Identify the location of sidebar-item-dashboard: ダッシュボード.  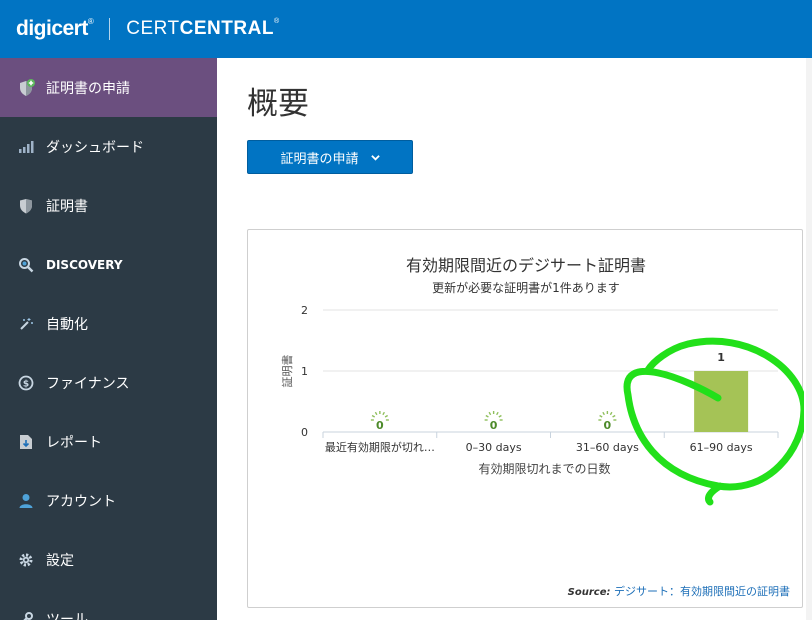
(108, 146).